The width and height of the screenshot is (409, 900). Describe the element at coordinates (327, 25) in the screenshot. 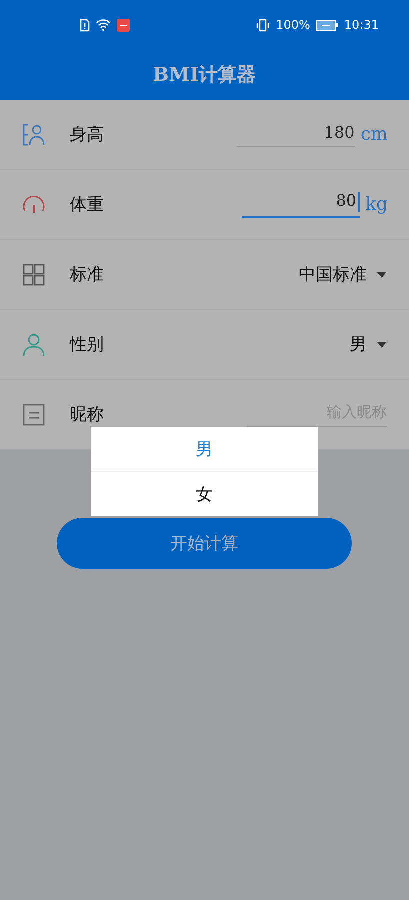

I see `battery-icon` at that location.